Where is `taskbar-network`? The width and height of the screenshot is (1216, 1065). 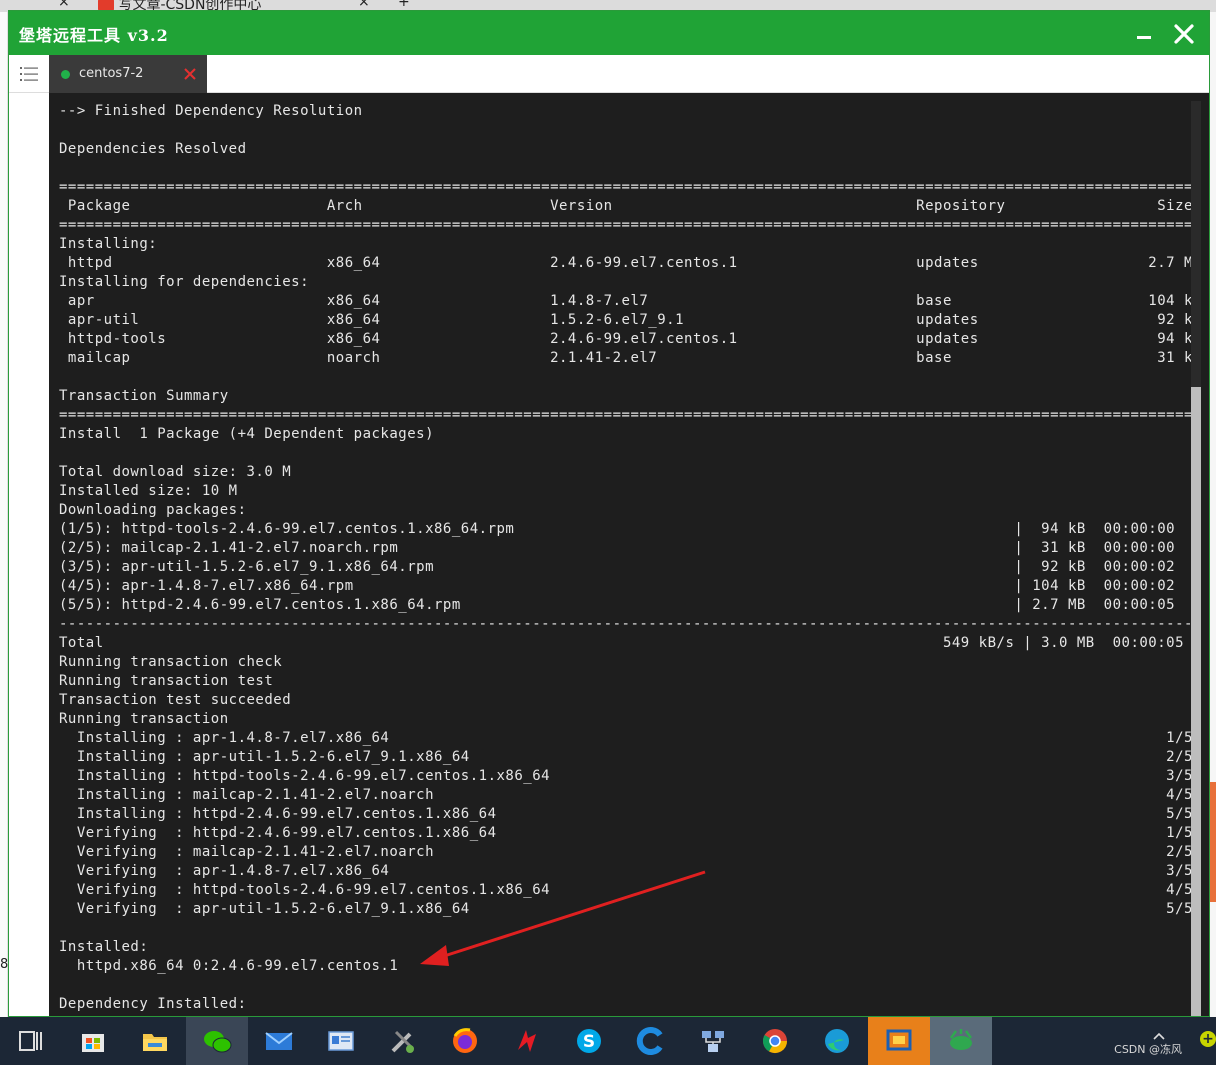 taskbar-network is located at coordinates (713, 1041).